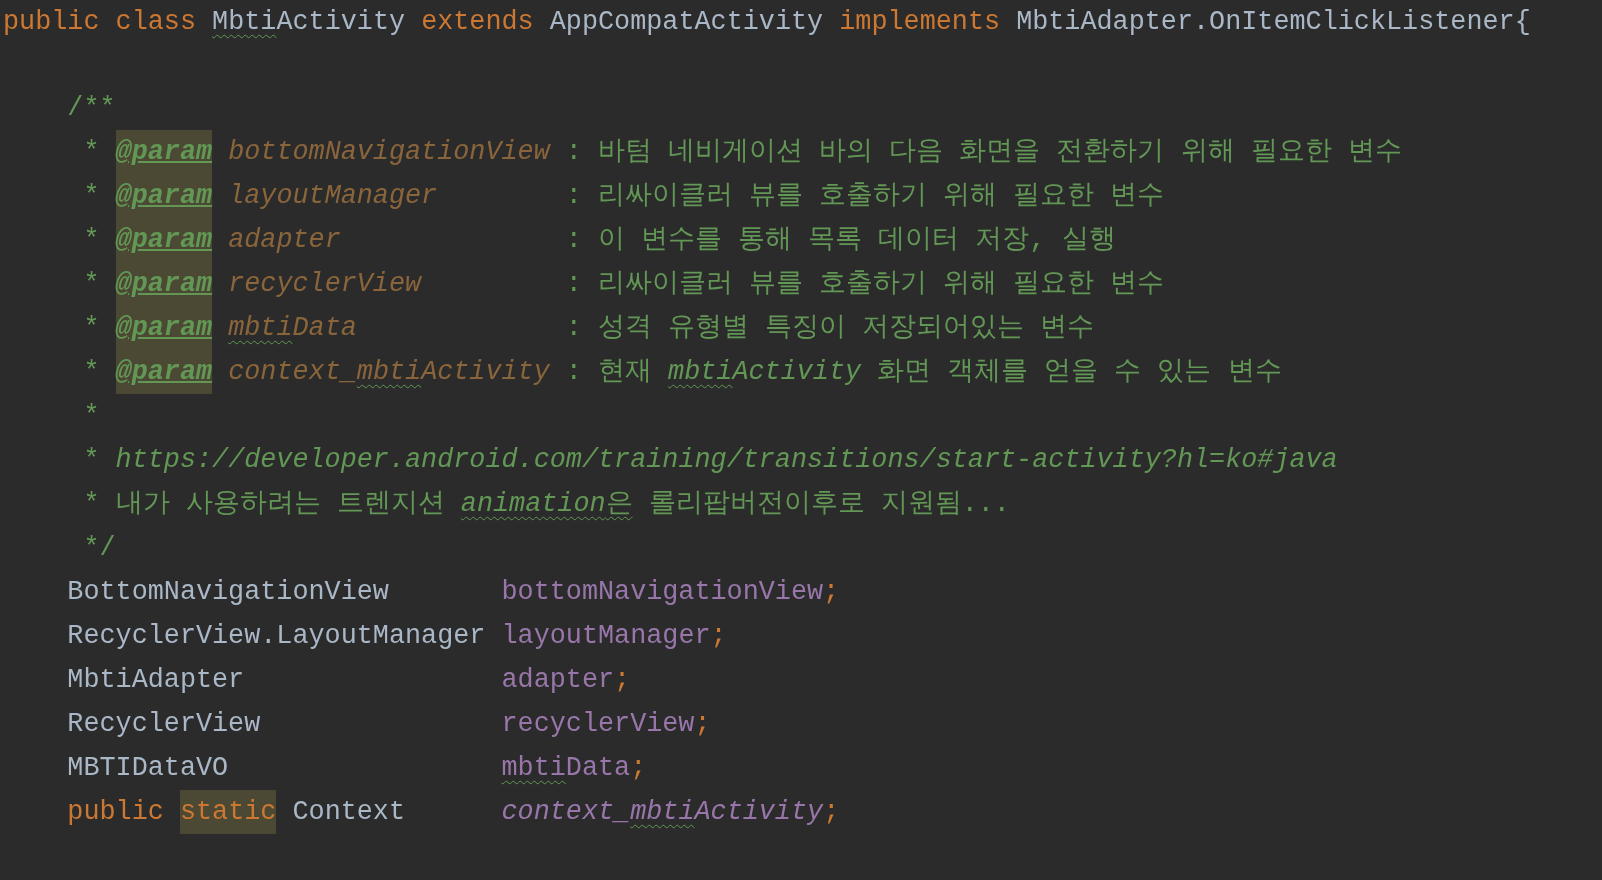 The height and width of the screenshot is (880, 1602). I want to click on code-line: * @param mbtiData : 성격 유형별 특징이 저장되어있는 변수, so click(802, 328).